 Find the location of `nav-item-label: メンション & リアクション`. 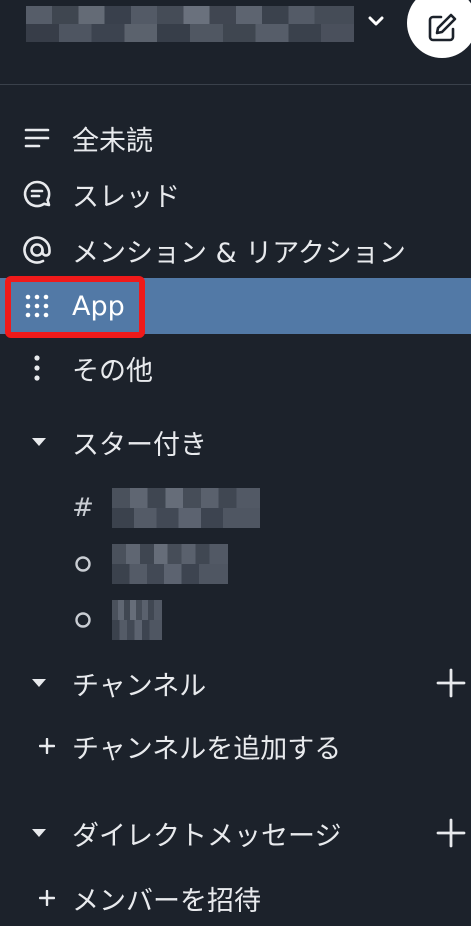

nav-item-label: メンション & リアクション is located at coordinates (239, 253).